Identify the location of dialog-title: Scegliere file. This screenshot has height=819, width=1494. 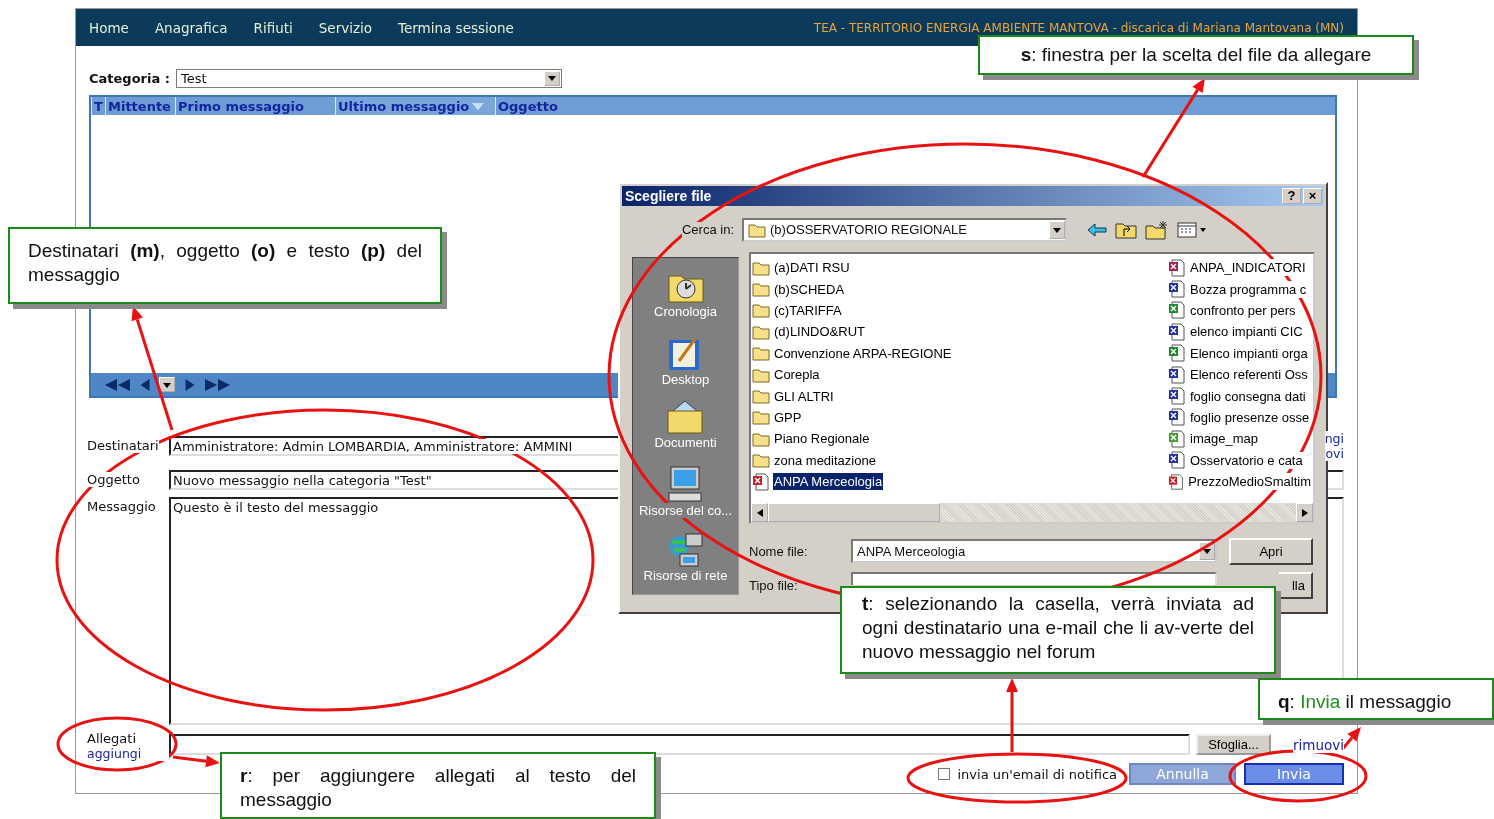
(669, 196).